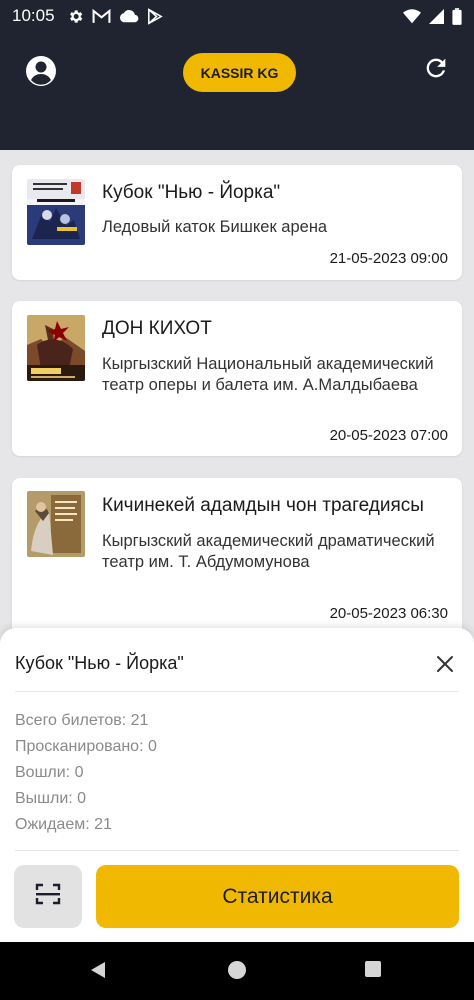 This screenshot has height=1000, width=474. What do you see at coordinates (215, 227) in the screenshot?
I see `event-venue: Ледовый каток Бишкек арена` at bounding box center [215, 227].